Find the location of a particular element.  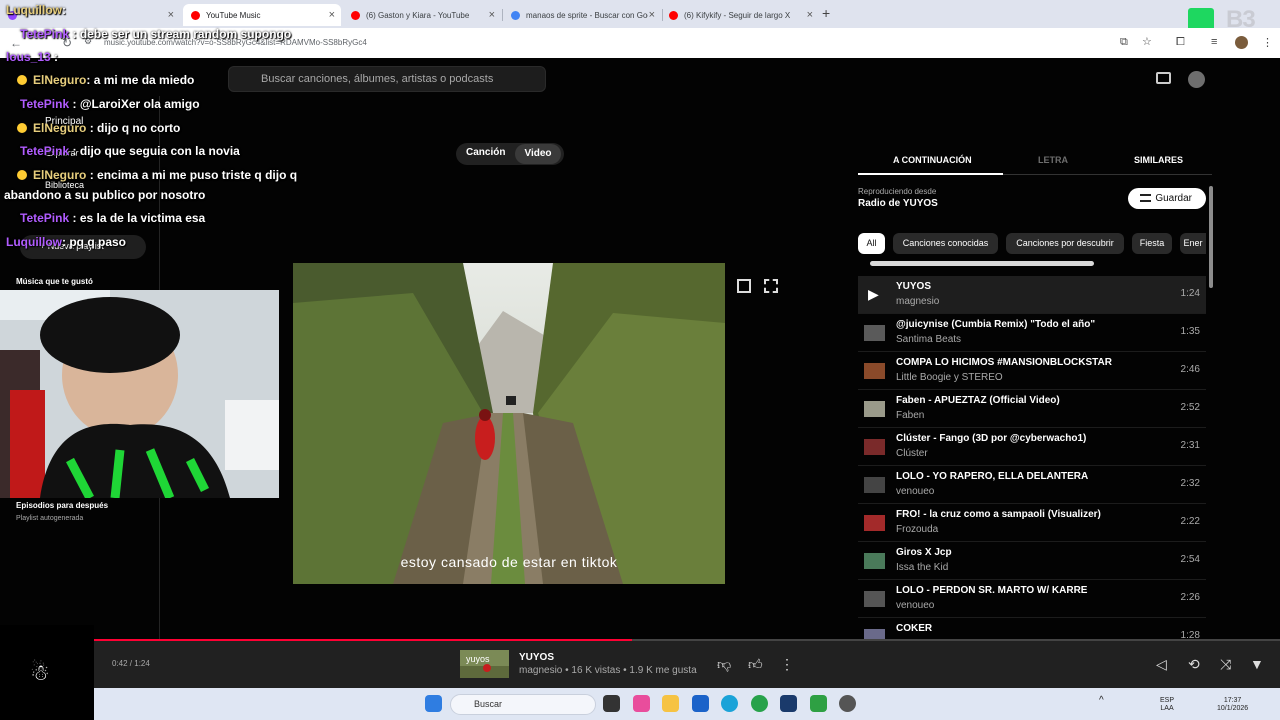

queue-item-artist: Little Boogie y STEREO is located at coordinates (949, 377).